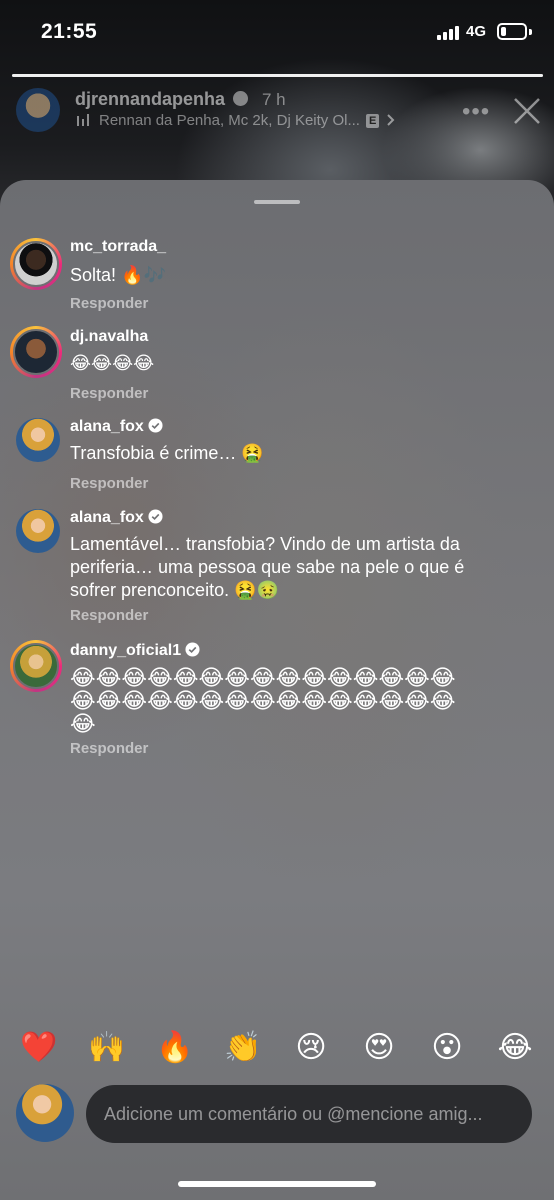  I want to click on story-music-link: Rennan da Penha, Mc 2k, Dj Keity Ol... E, so click(236, 120).